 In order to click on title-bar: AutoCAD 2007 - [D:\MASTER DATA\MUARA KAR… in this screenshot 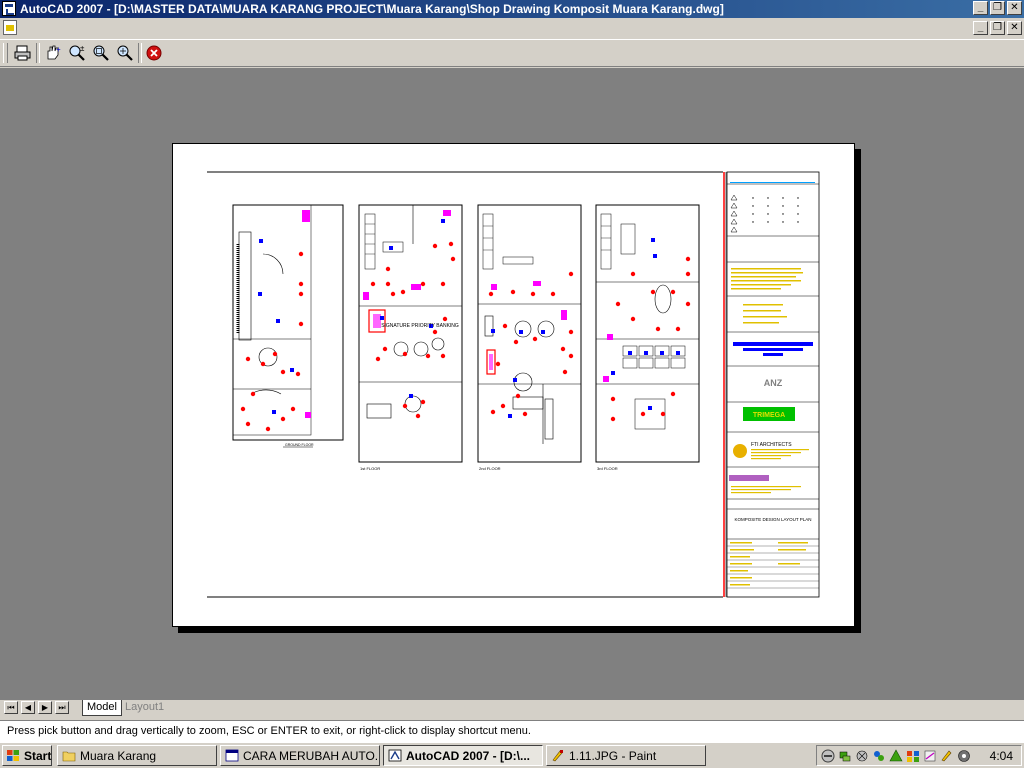, I will do `click(512, 9)`.